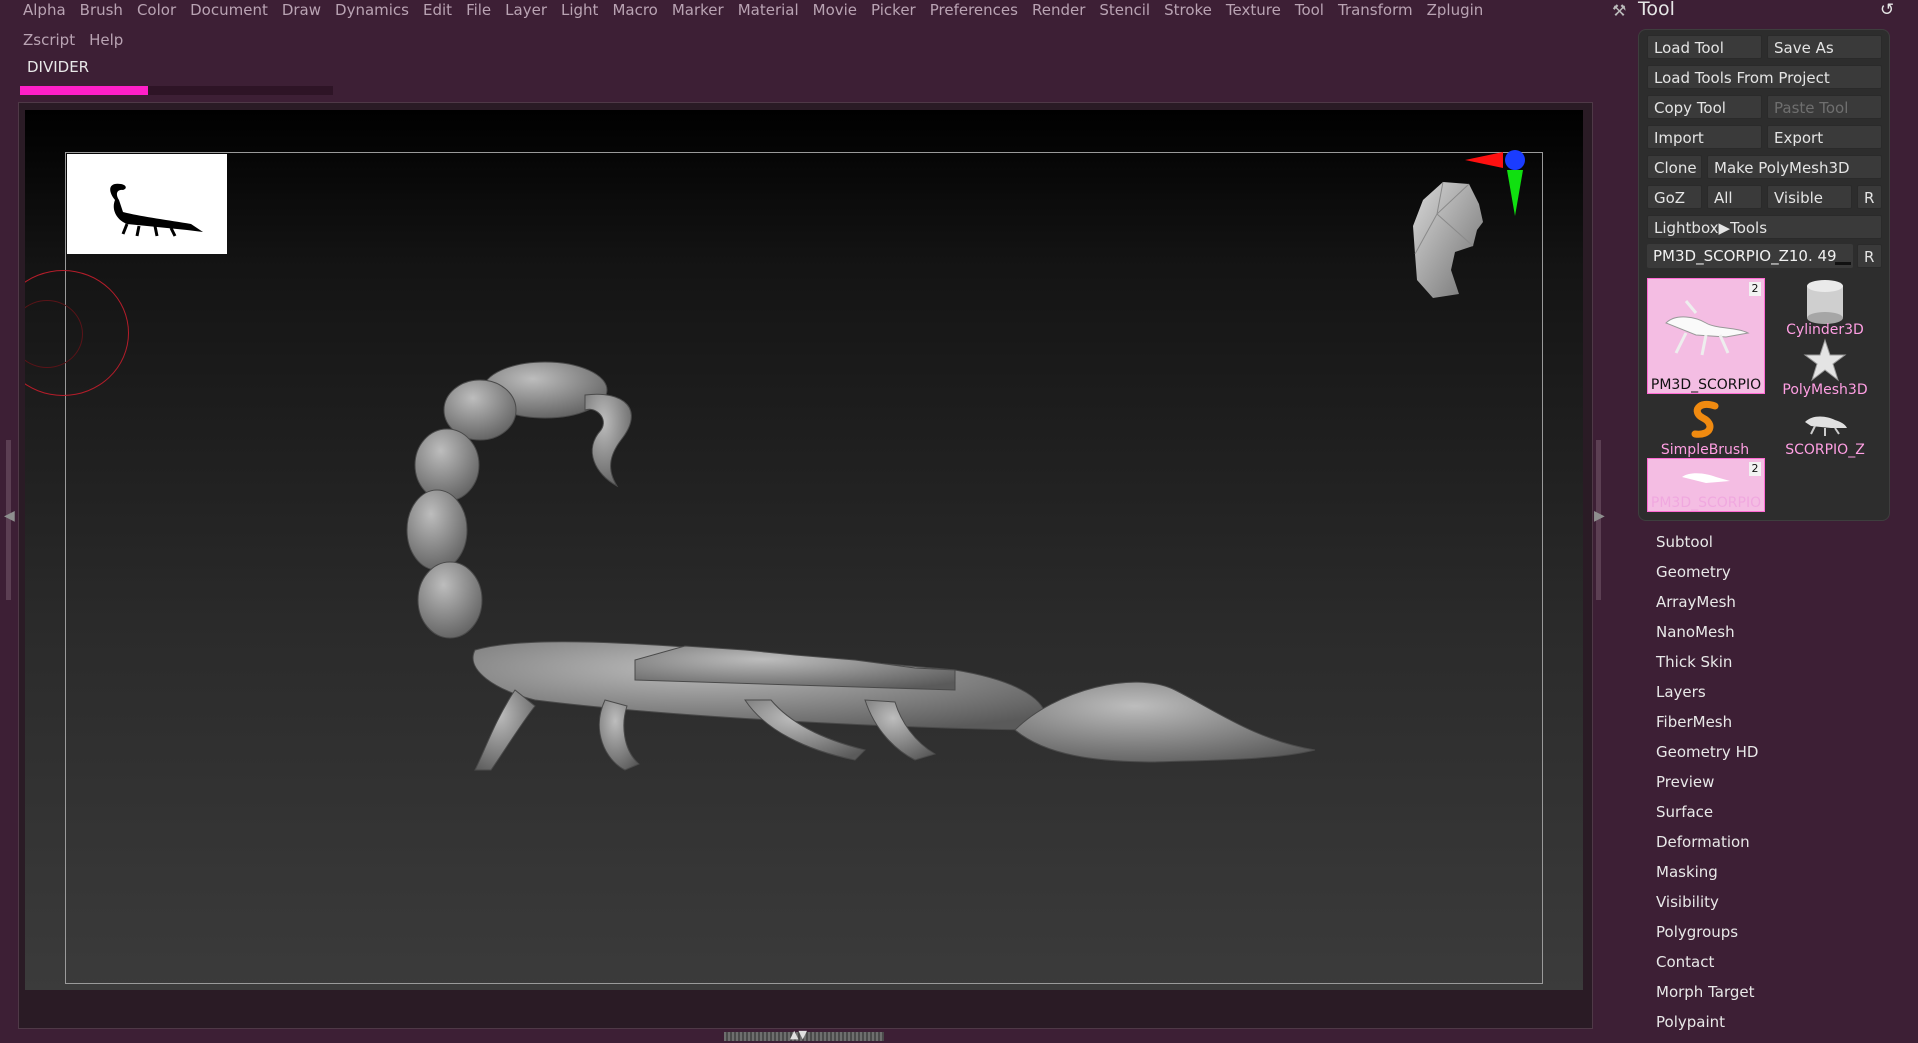  I want to click on status-label: DIVIDER, so click(58, 67).